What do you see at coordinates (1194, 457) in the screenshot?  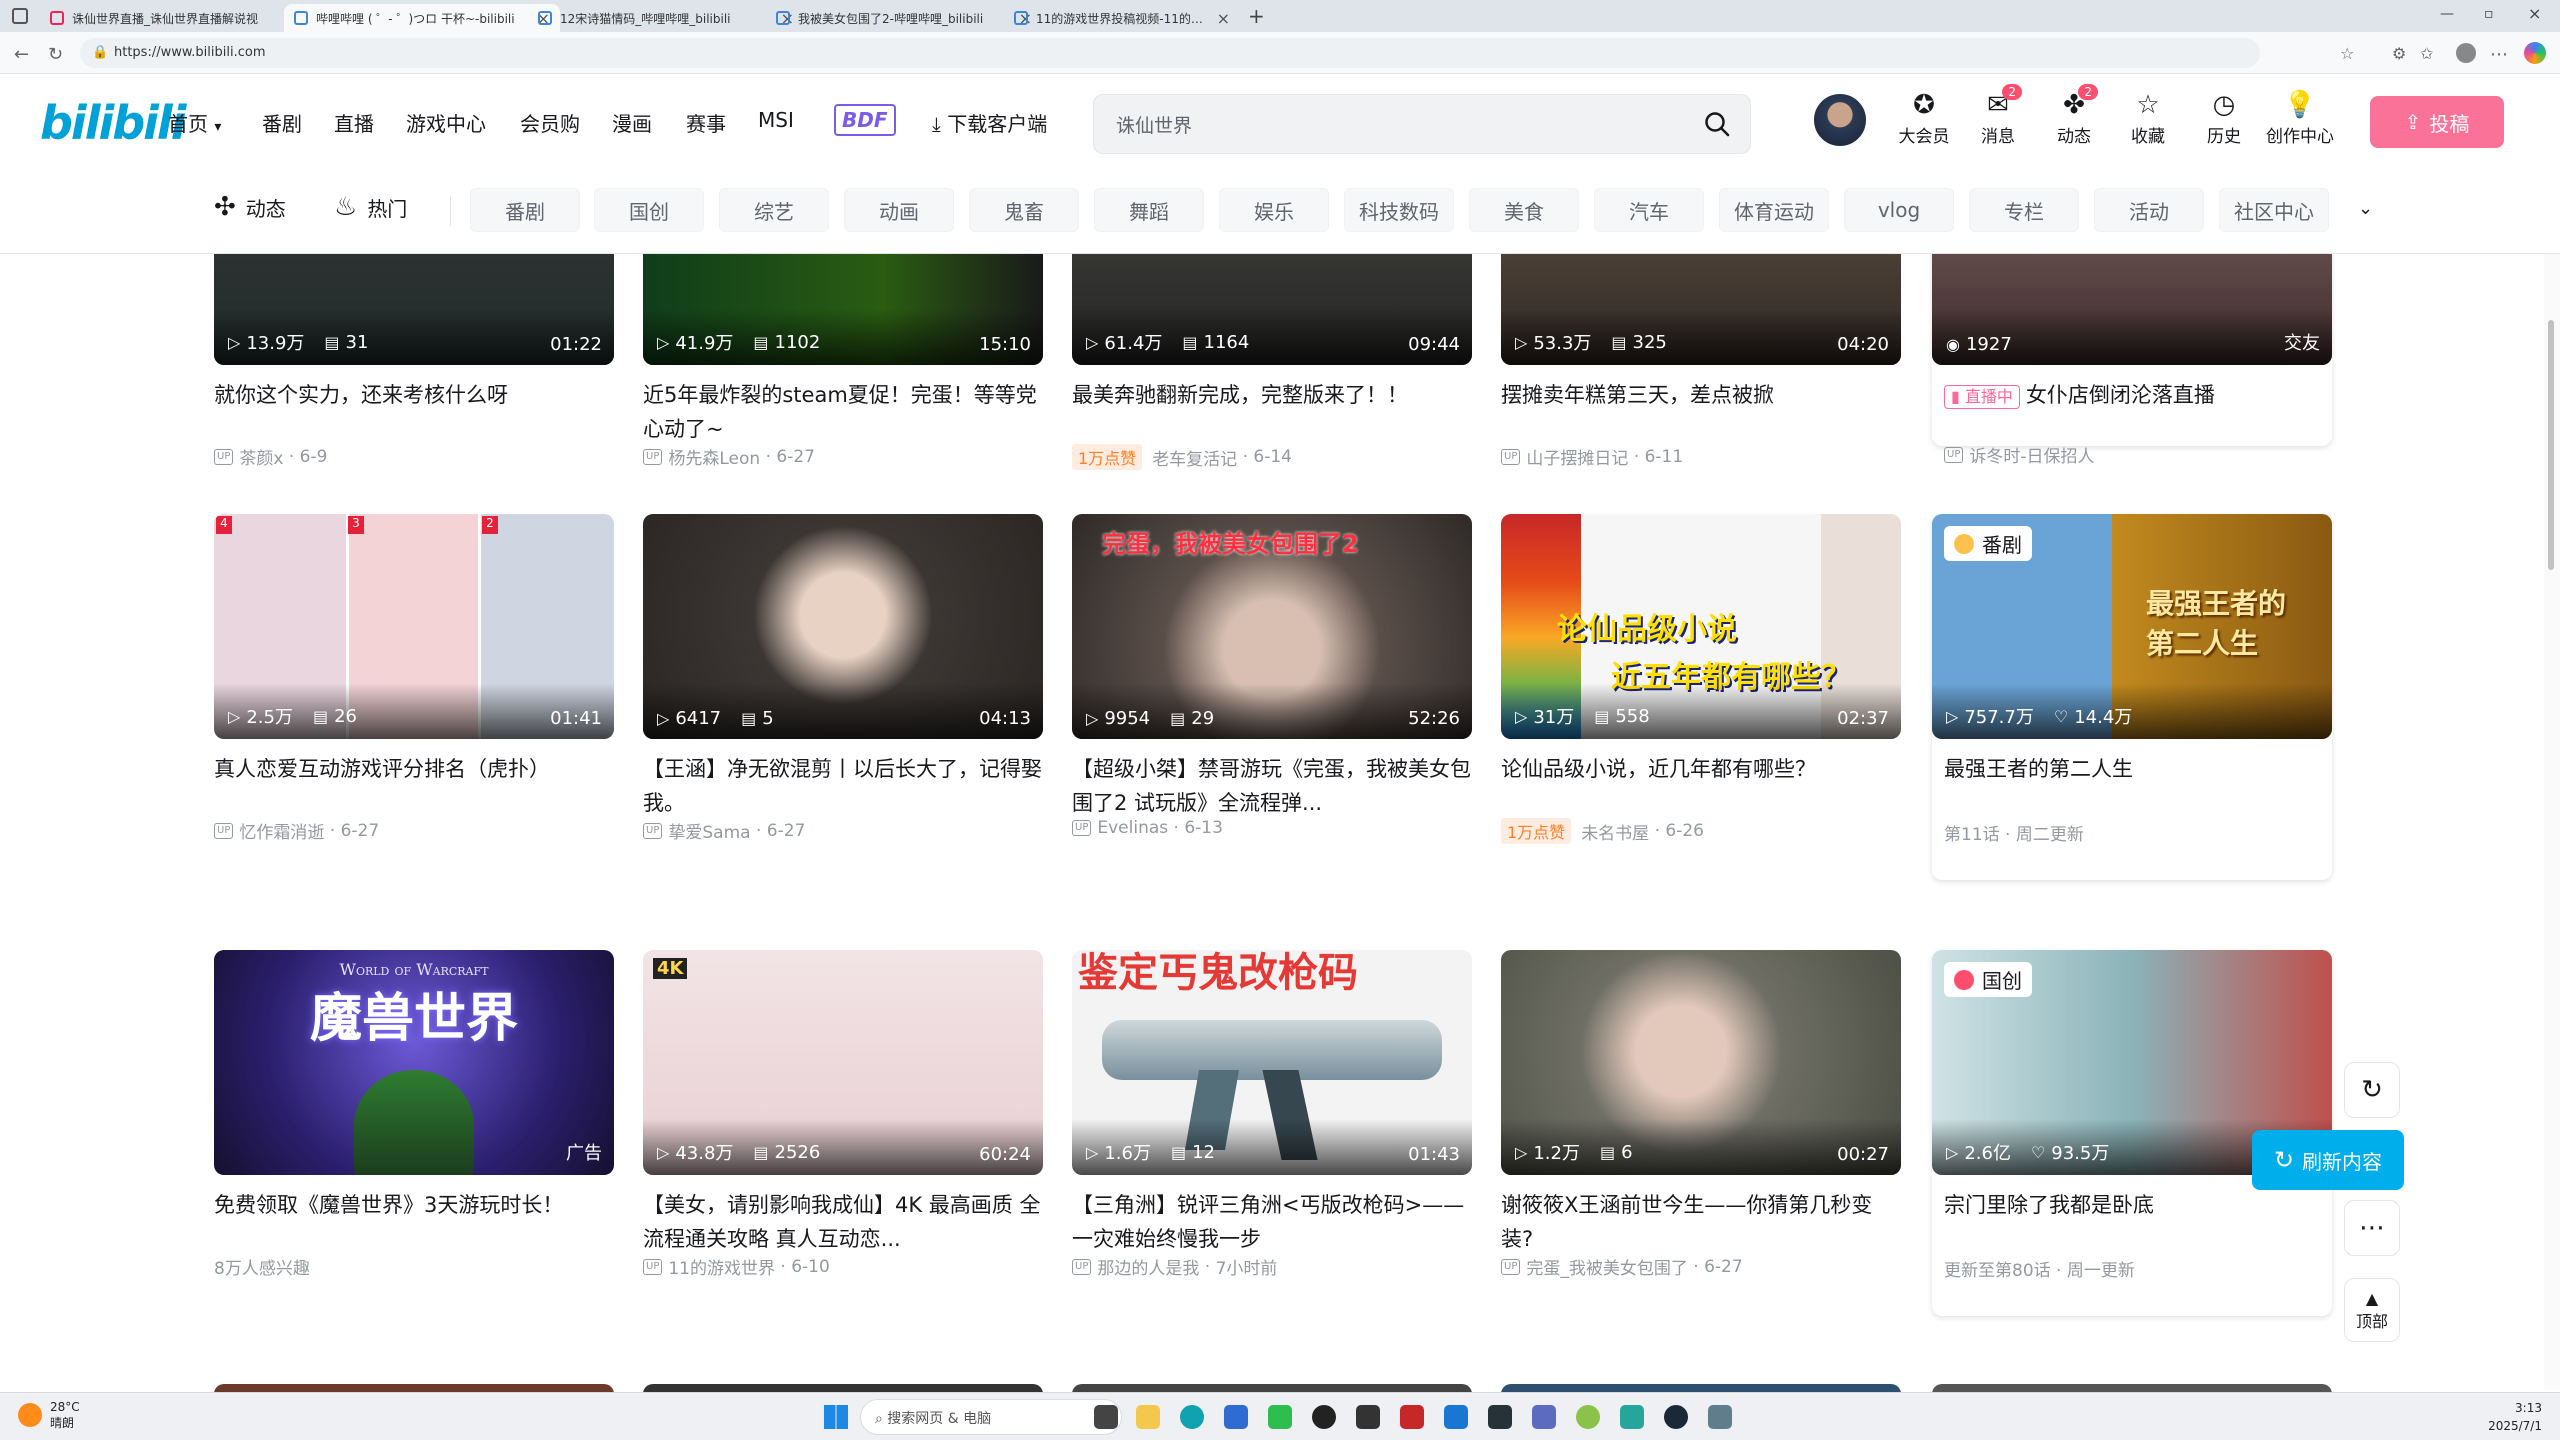 I see `author: 老车复活记` at bounding box center [1194, 457].